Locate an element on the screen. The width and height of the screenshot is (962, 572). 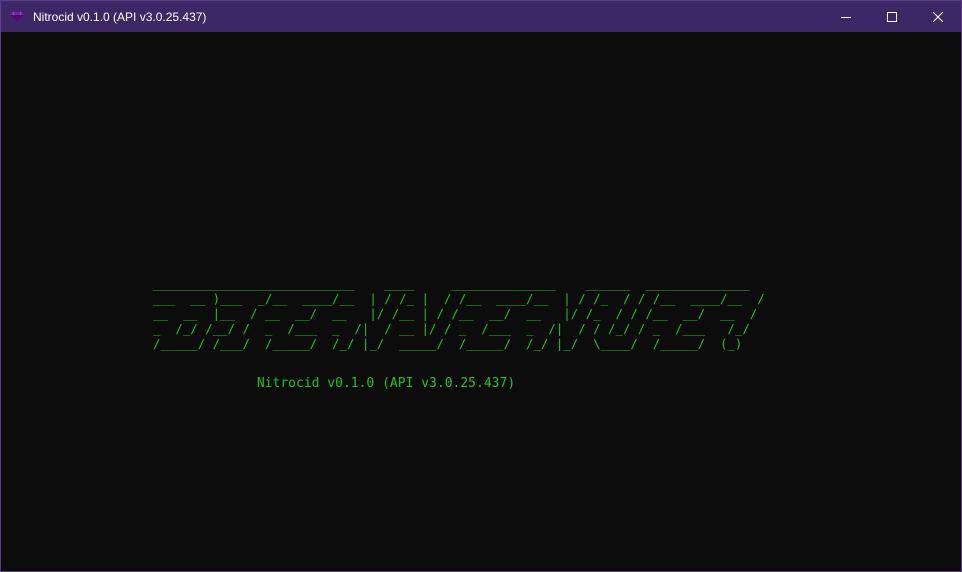
window-controls is located at coordinates (892, 16).